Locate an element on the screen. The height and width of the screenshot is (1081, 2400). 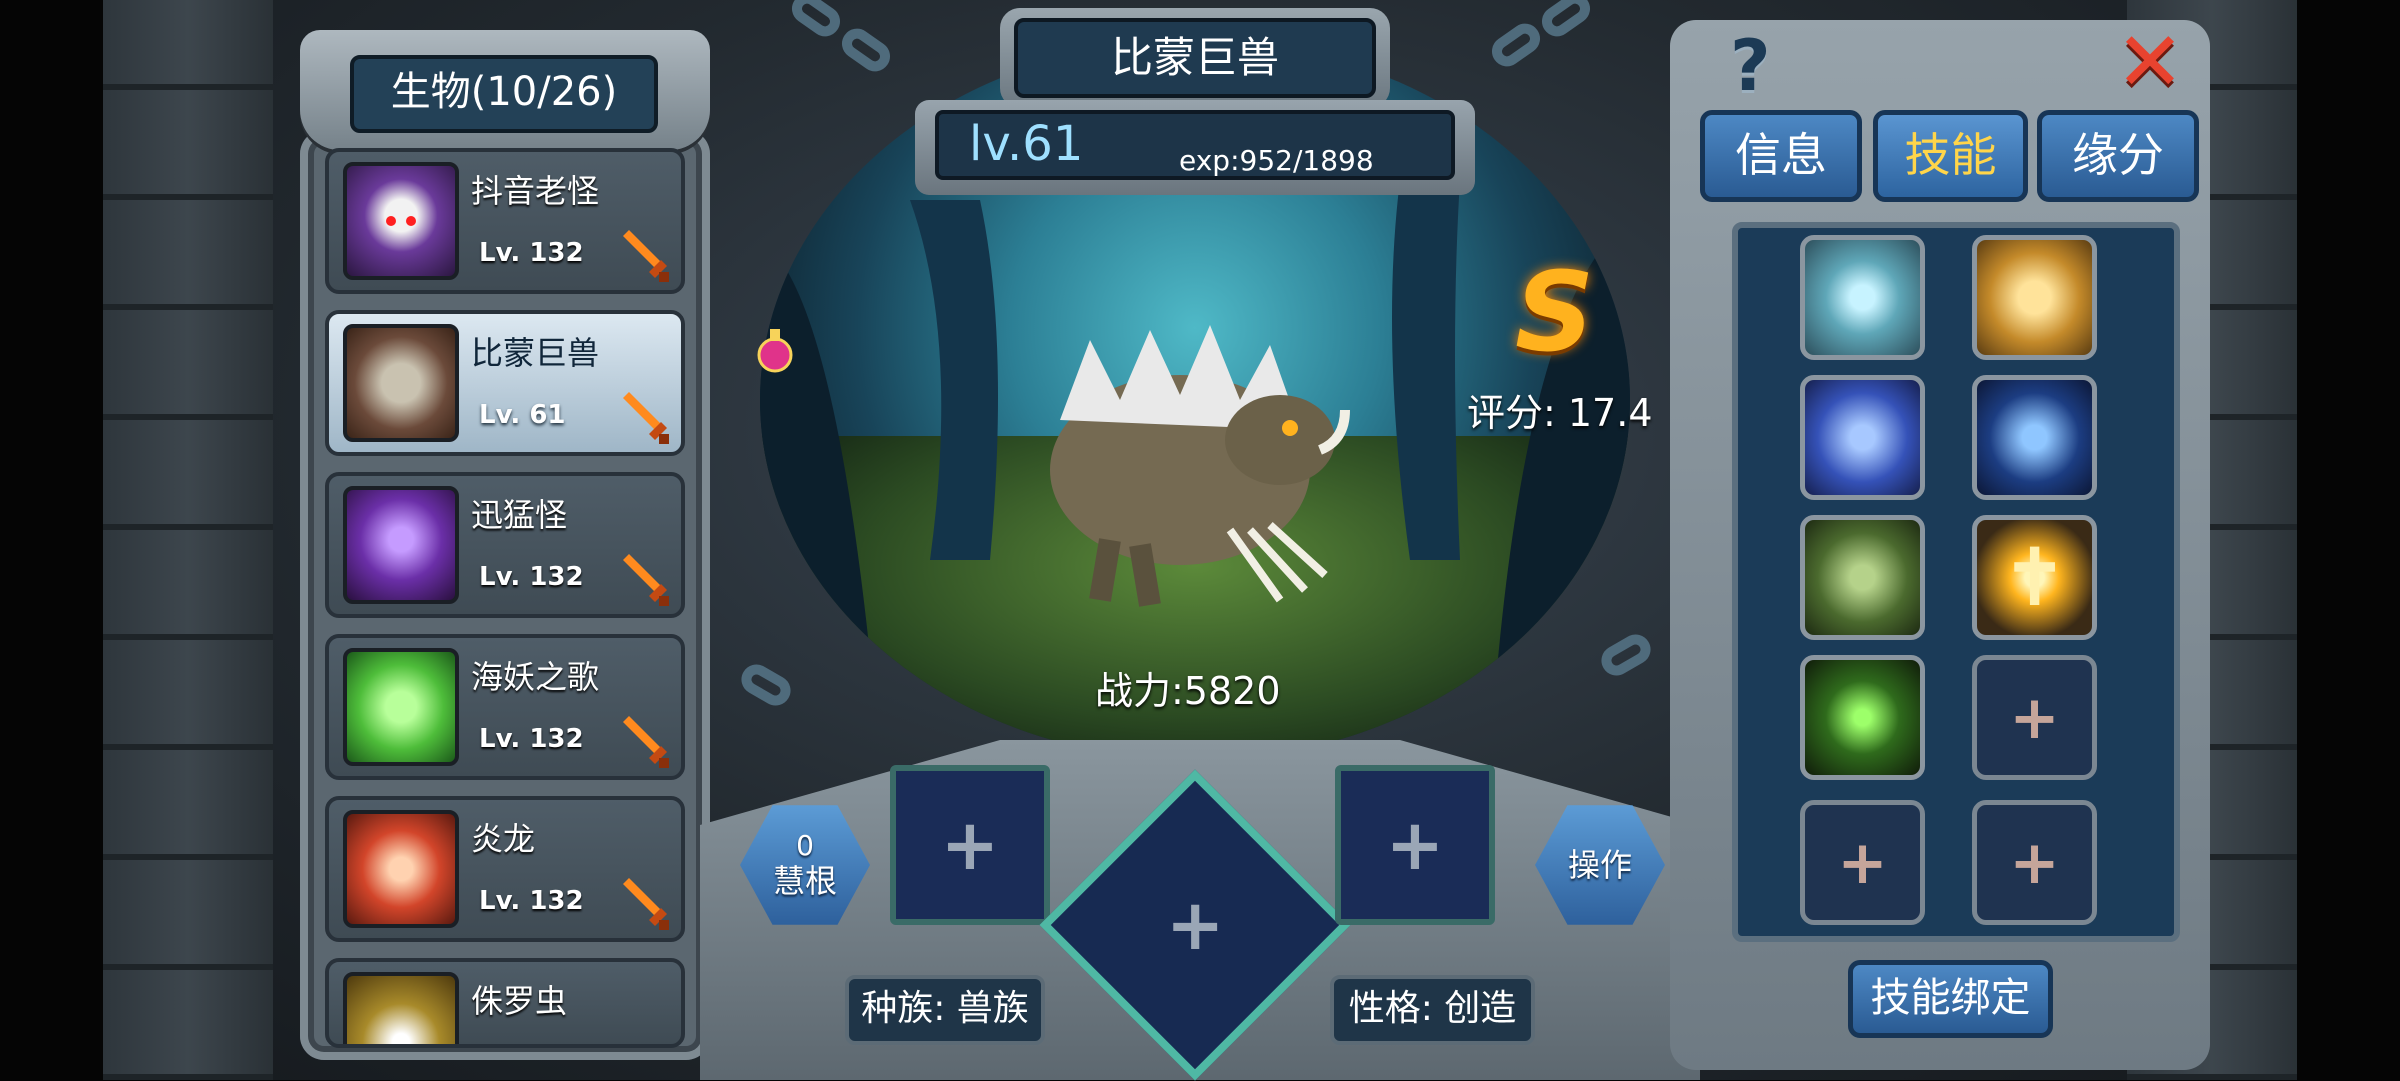
green-beast-skill-icon is located at coordinates (1862, 717).